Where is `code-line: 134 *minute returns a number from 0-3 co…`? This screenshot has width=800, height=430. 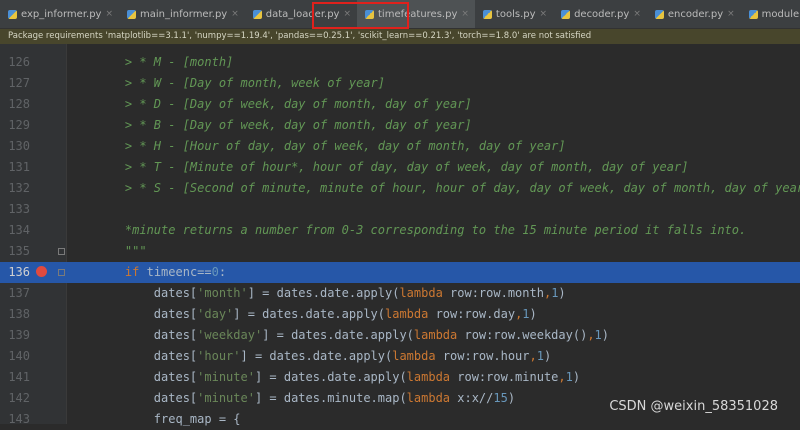 code-line: 134 *minute returns a number from 0-3 co… is located at coordinates (400, 230).